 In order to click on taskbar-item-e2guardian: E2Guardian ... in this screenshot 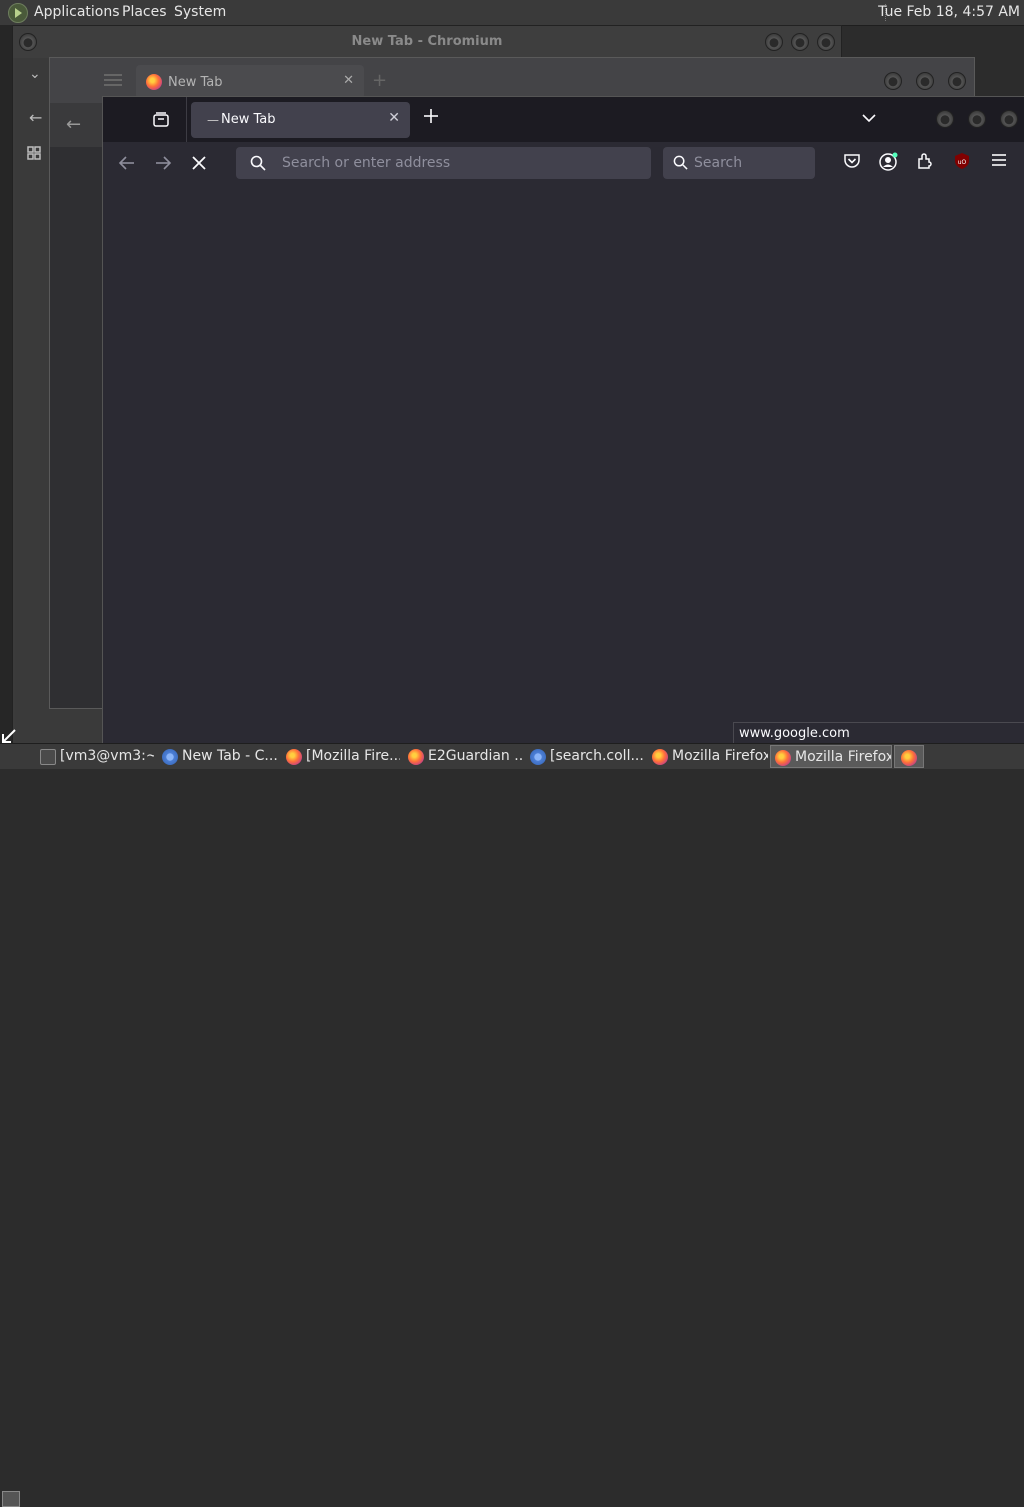, I will do `click(463, 756)`.